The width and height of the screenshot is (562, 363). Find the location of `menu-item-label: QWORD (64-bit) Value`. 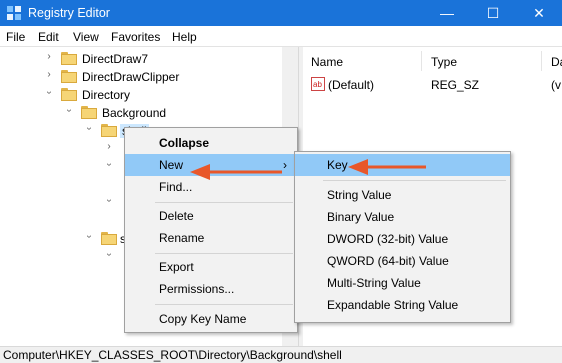

menu-item-label: QWORD (64-bit) Value is located at coordinates (388, 261).